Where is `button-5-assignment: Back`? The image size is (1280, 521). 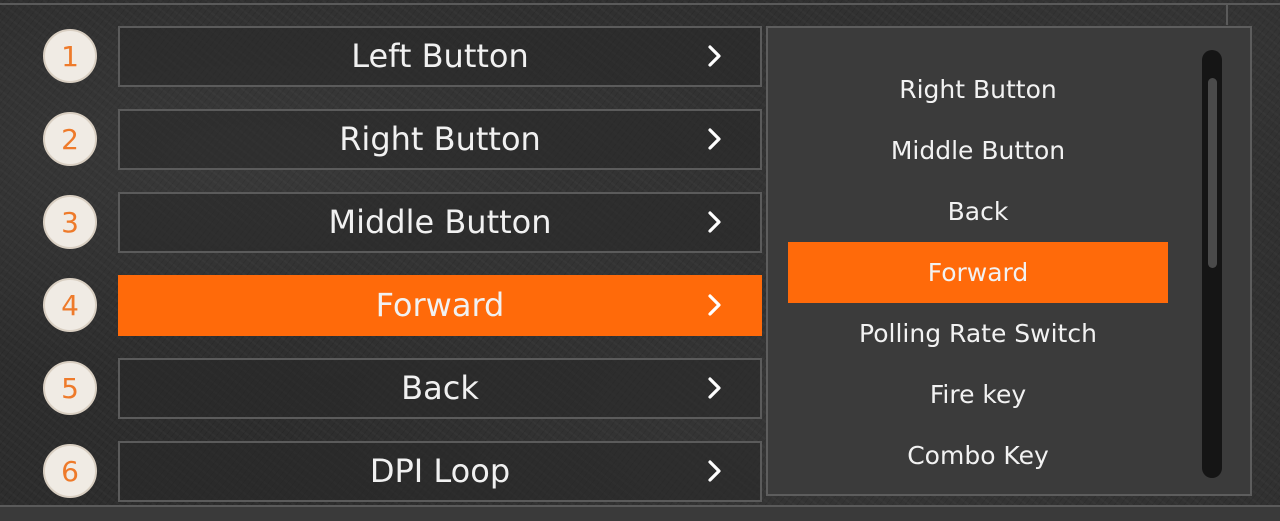
button-5-assignment: Back is located at coordinates (440, 388).